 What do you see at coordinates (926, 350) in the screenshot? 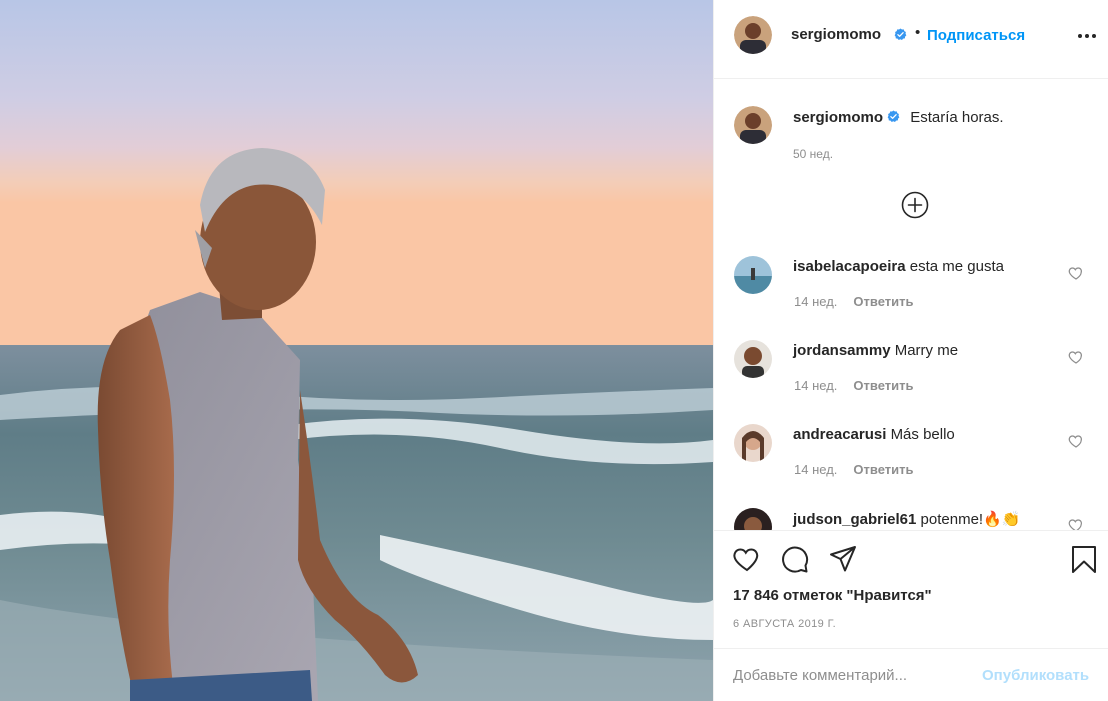
I see `comment-text: Marry me` at bounding box center [926, 350].